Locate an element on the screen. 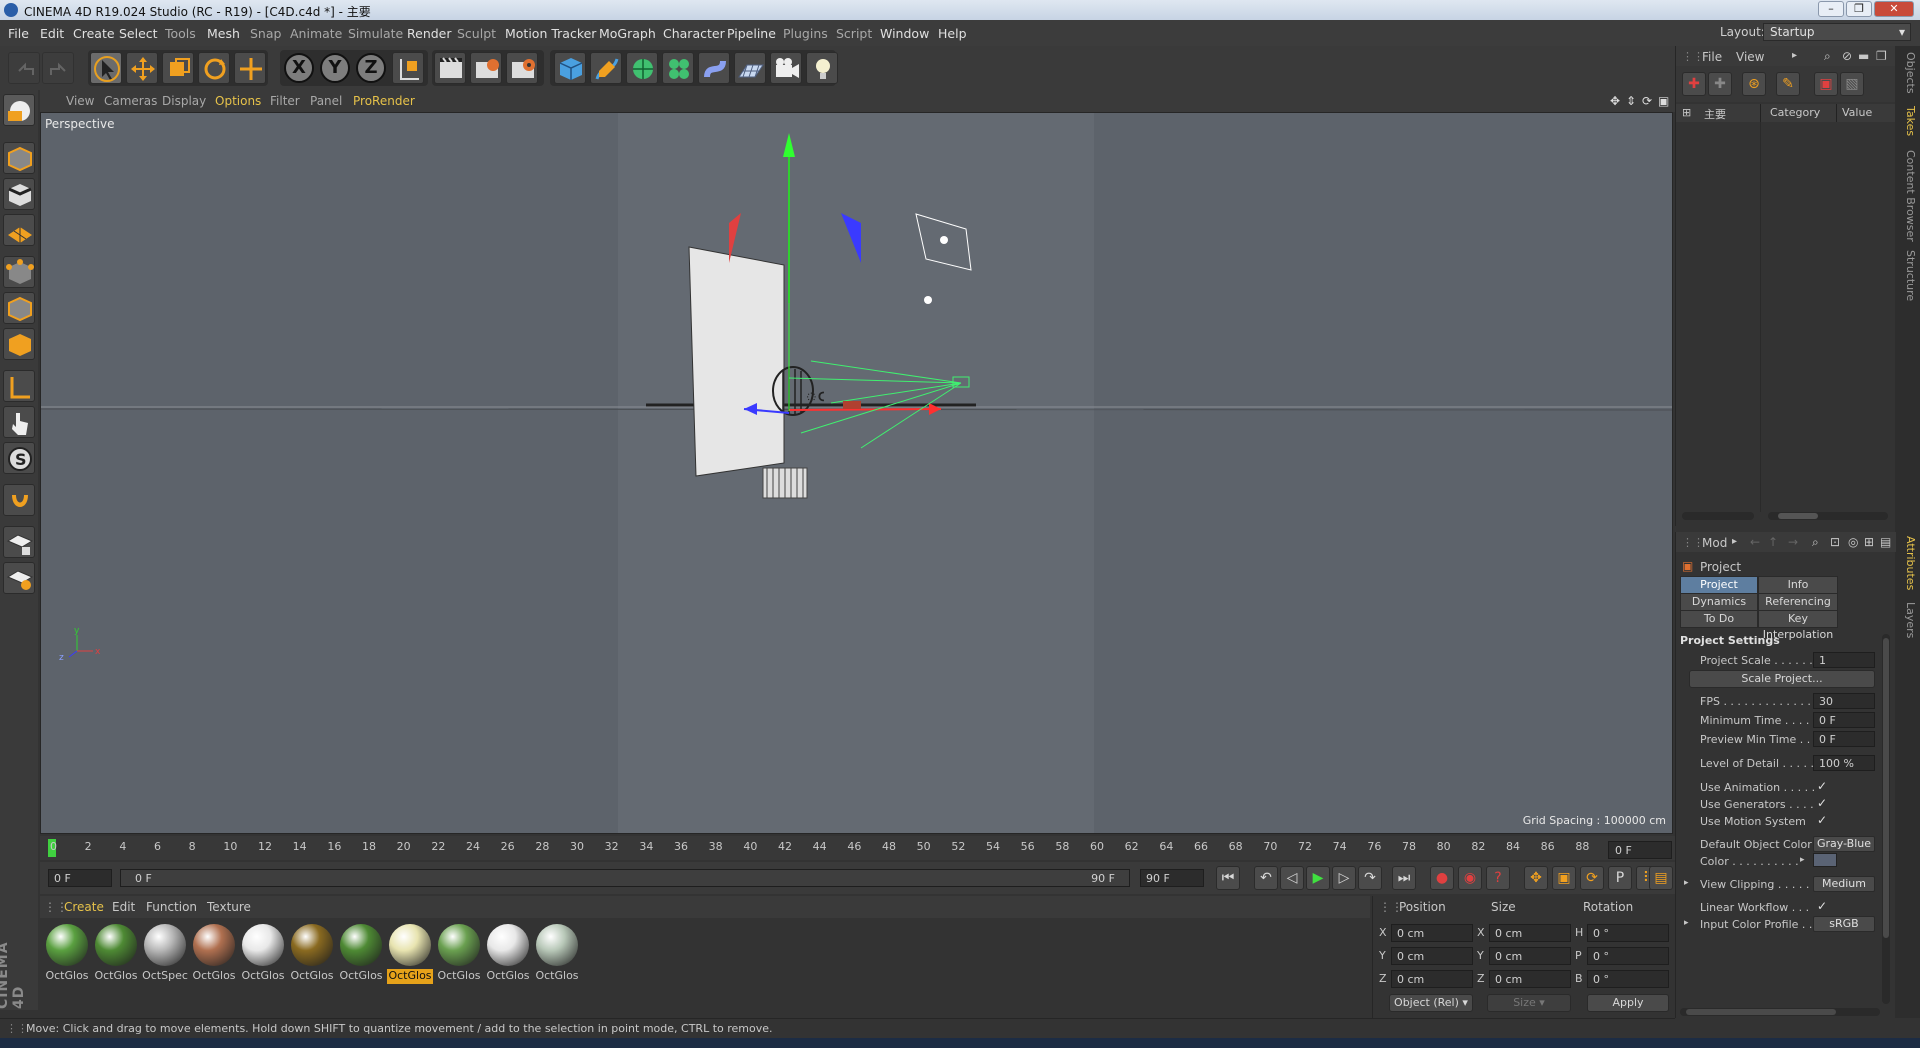  add-take-icon: ✚ is located at coordinates (1694, 84).